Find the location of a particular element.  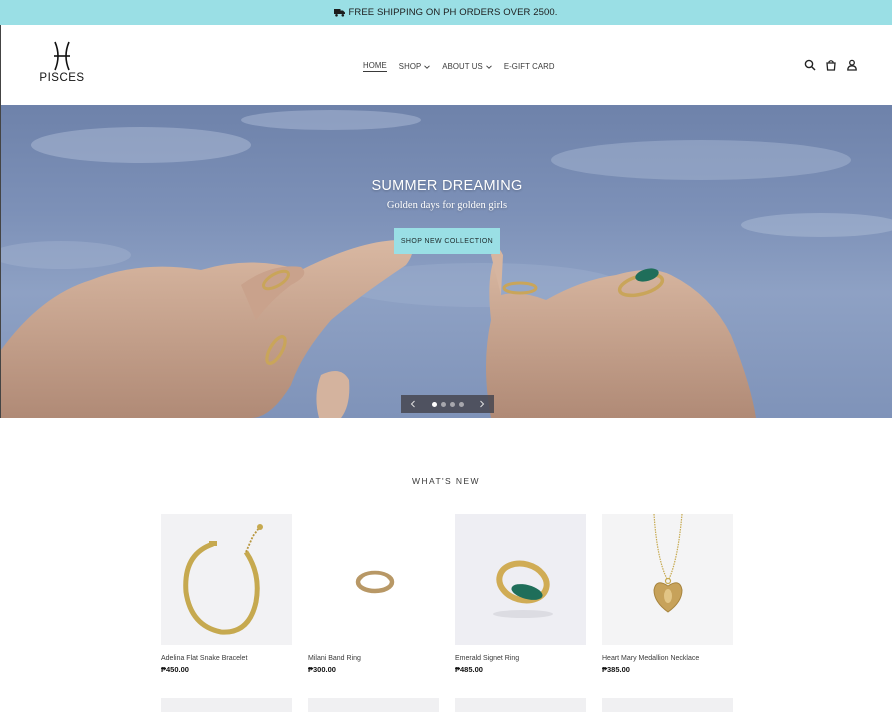

nav-shop-label: SHOP is located at coordinates (410, 66).